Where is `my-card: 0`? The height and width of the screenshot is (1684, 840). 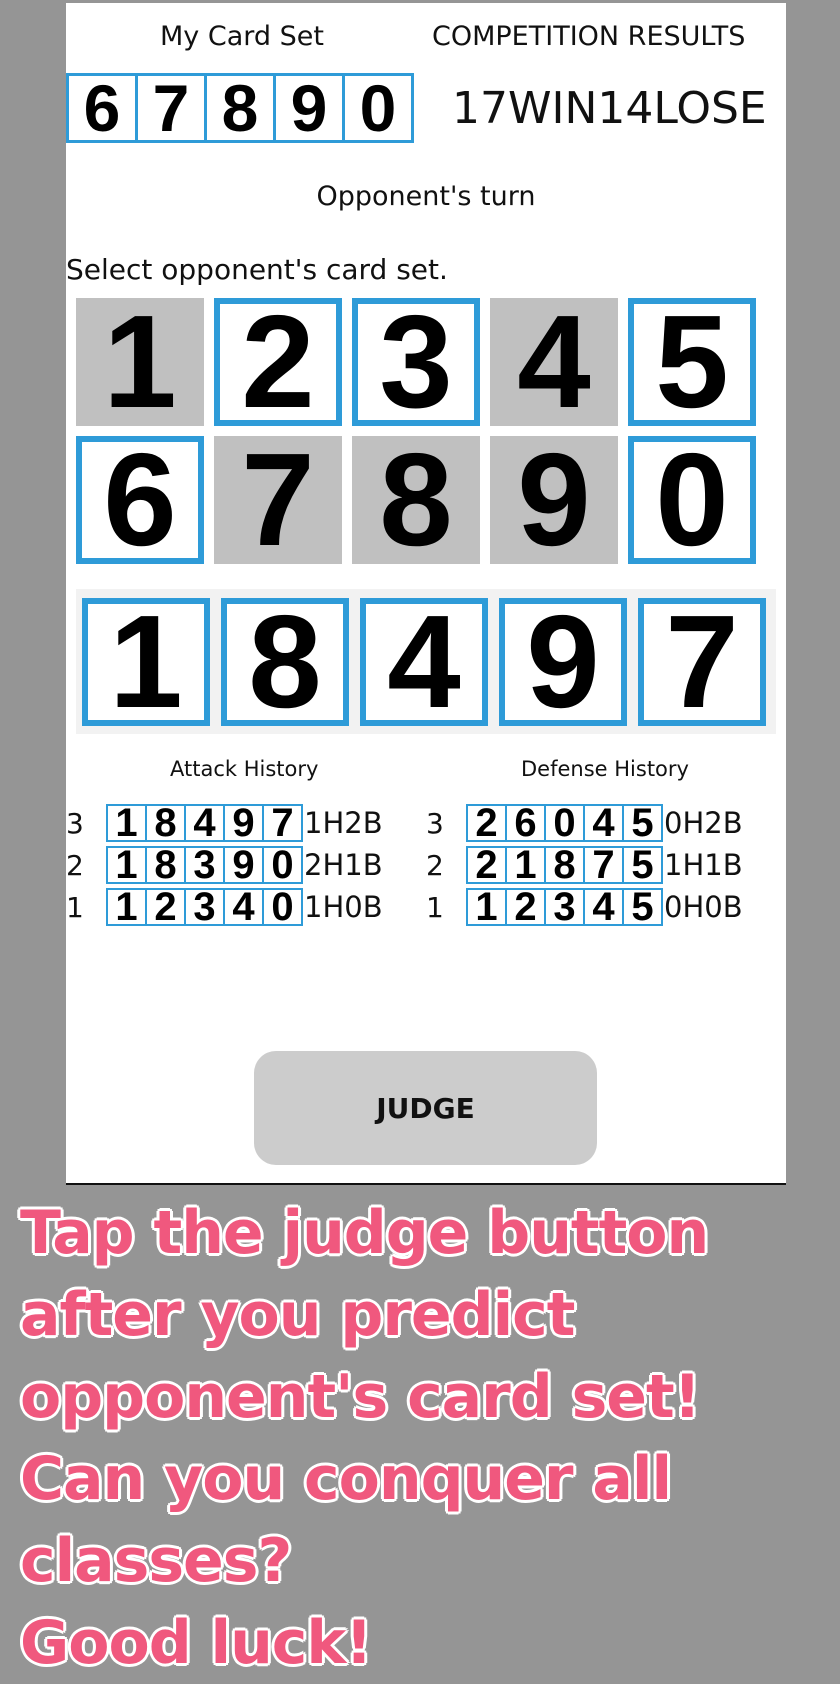
my-card: 0 is located at coordinates (378, 108).